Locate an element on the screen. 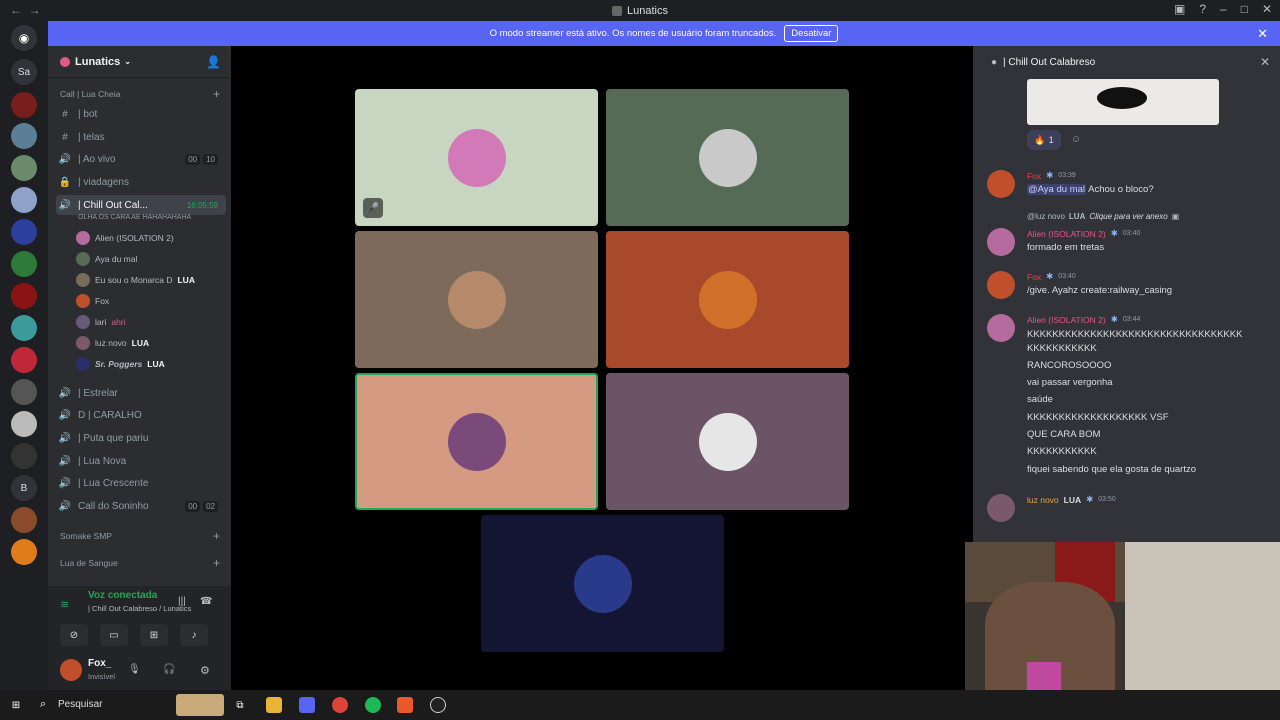 This screenshot has height=720, width=1280. reply-preview: @luz novo LUA Clique para ver anexo ▣ is located at coordinates (1103, 216).